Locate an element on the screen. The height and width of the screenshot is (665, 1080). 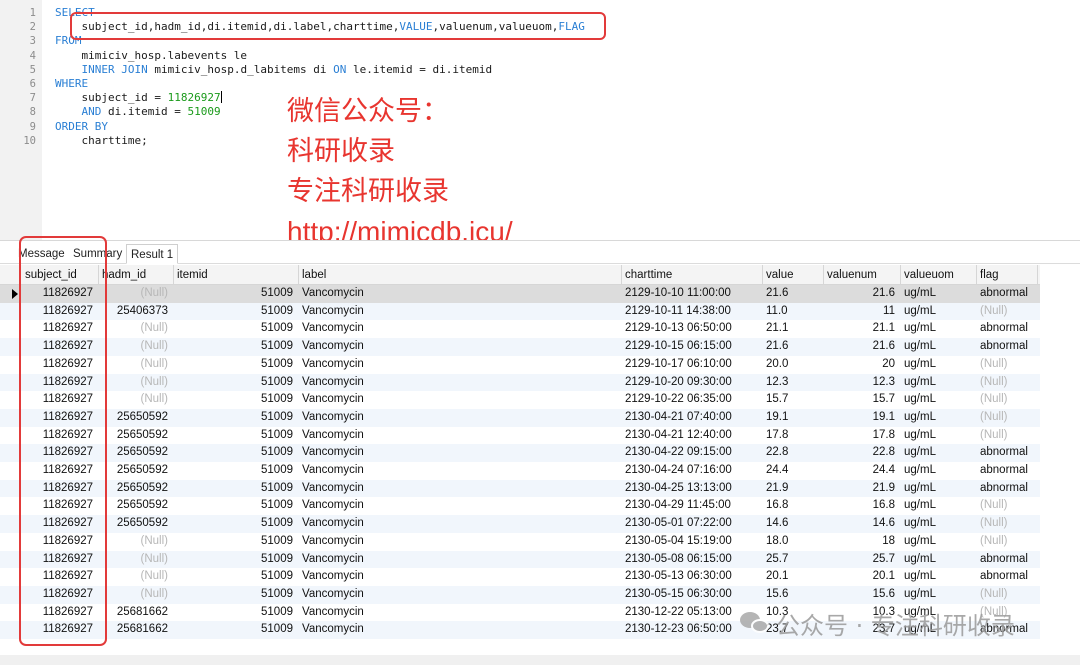
cell-hadm-id: 25681662 is located at coordinates (136, 613).